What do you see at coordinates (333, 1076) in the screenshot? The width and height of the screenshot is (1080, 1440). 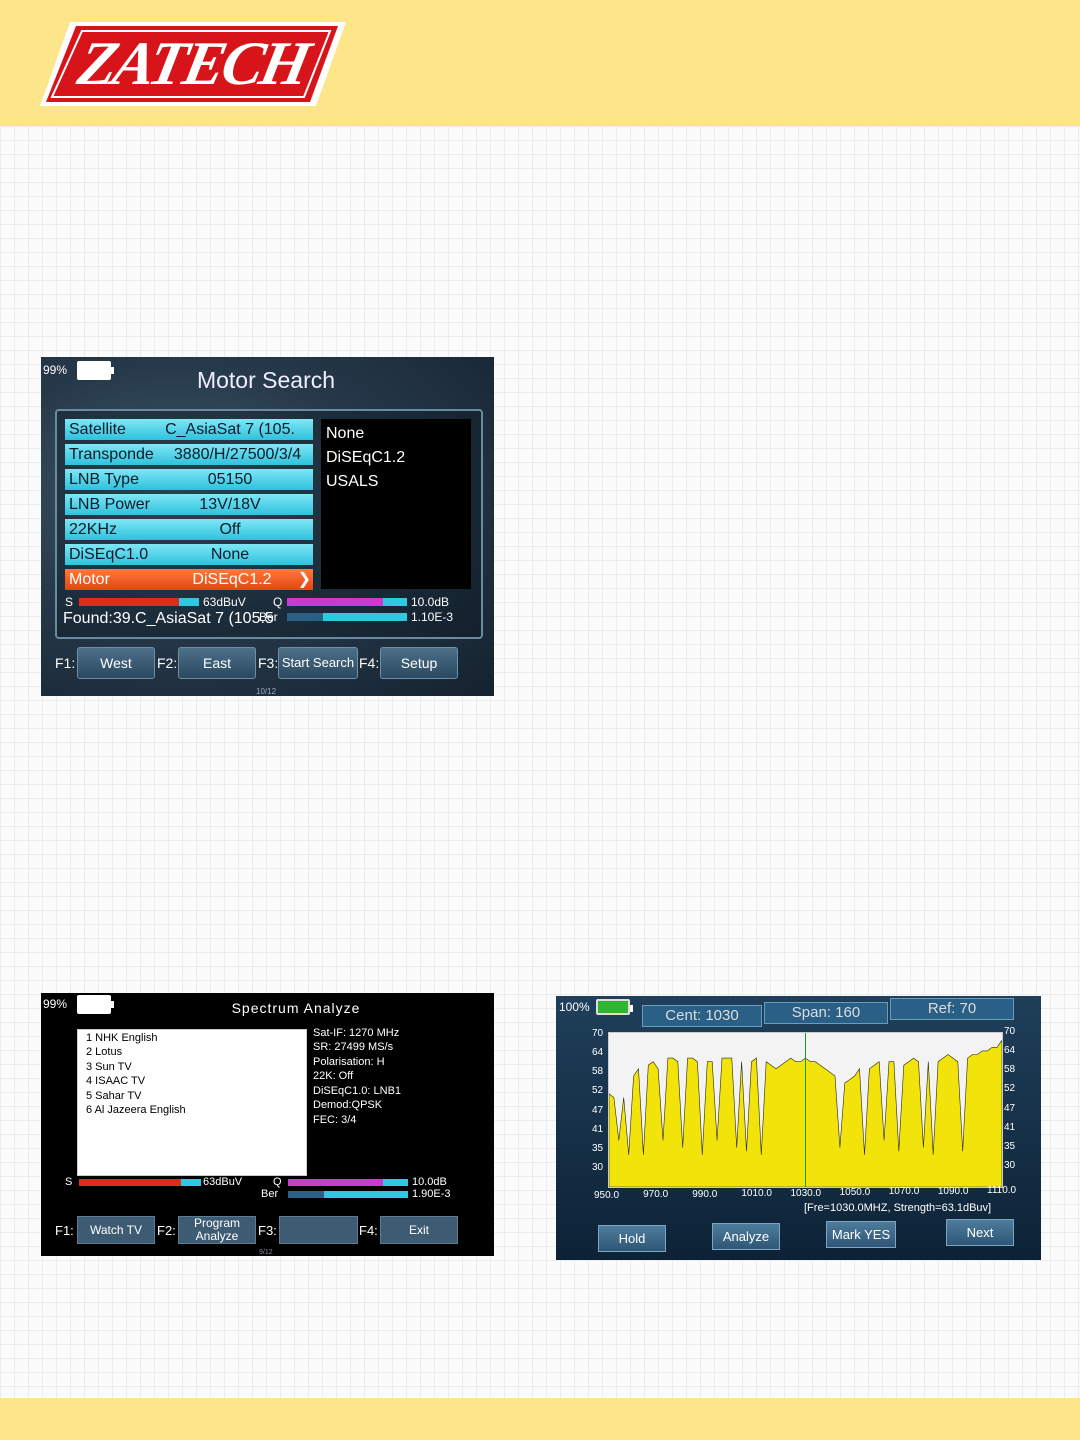 I see `info-22k: 22K: Off` at bounding box center [333, 1076].